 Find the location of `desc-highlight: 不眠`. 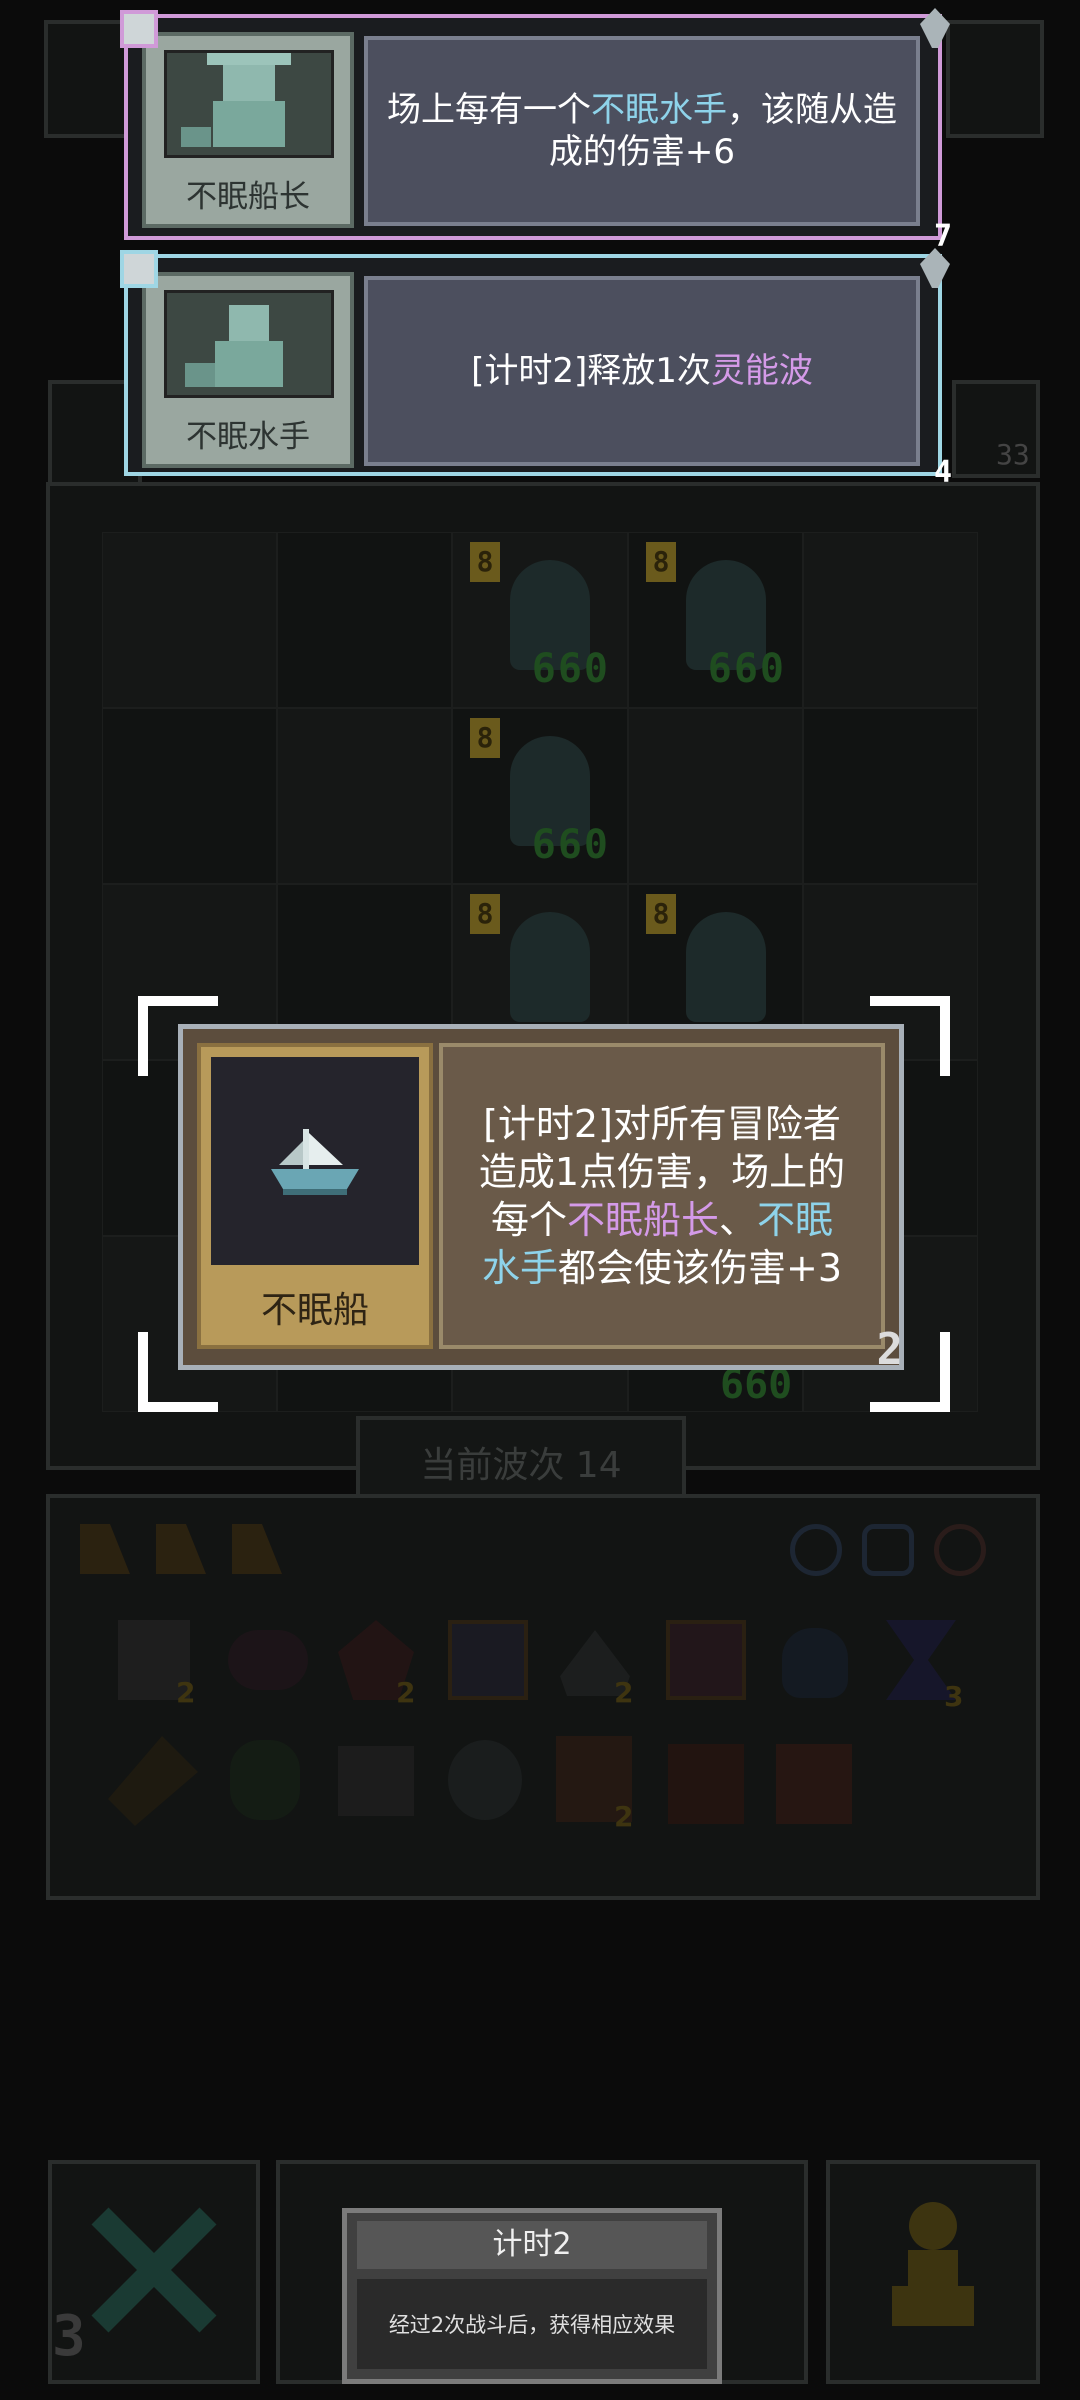

desc-highlight: 不眠 is located at coordinates (795, 1220).